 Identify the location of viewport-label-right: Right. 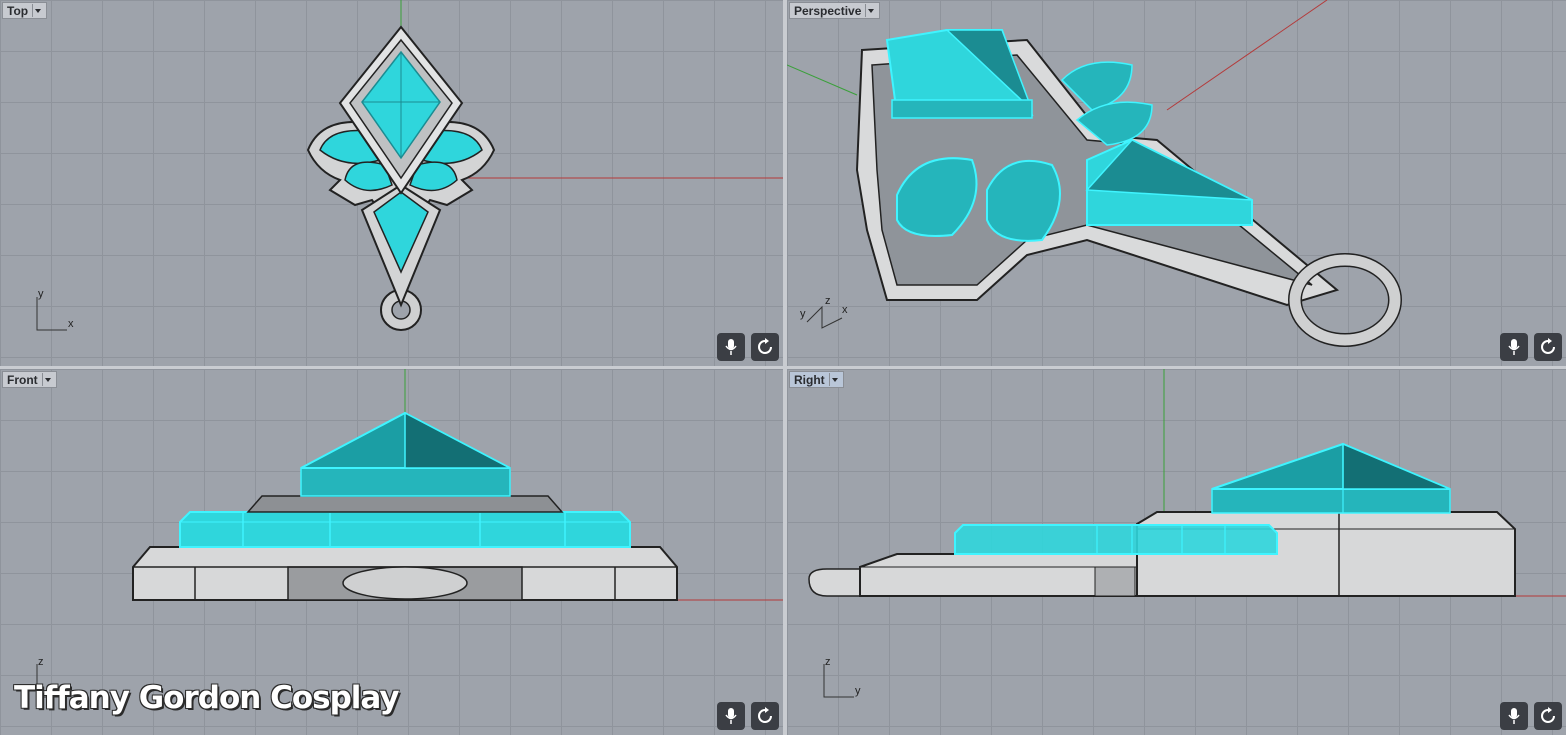
(816, 379).